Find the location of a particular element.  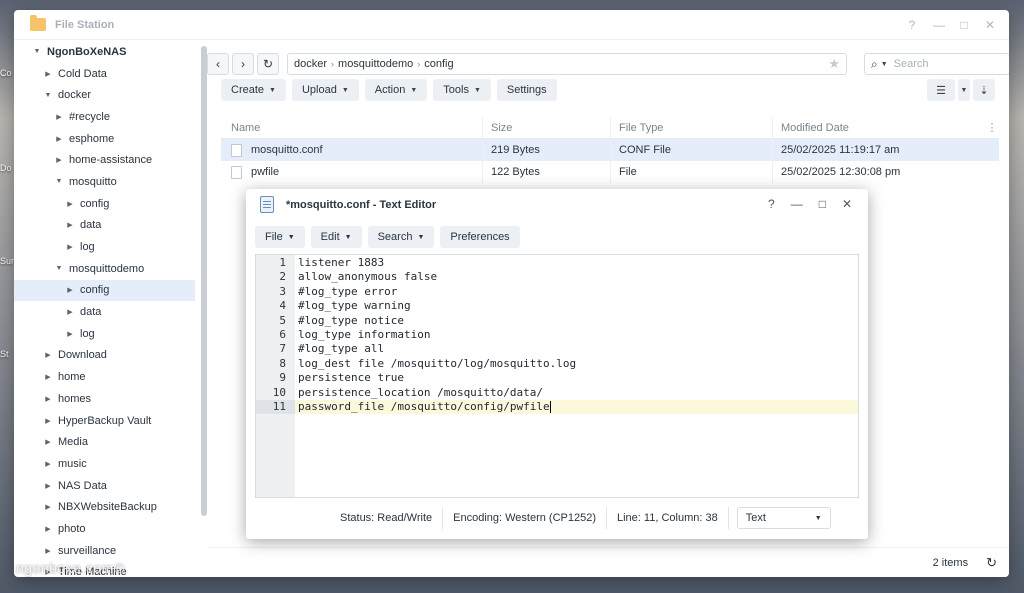

action-button: Action ▼ is located at coordinates (396, 90).